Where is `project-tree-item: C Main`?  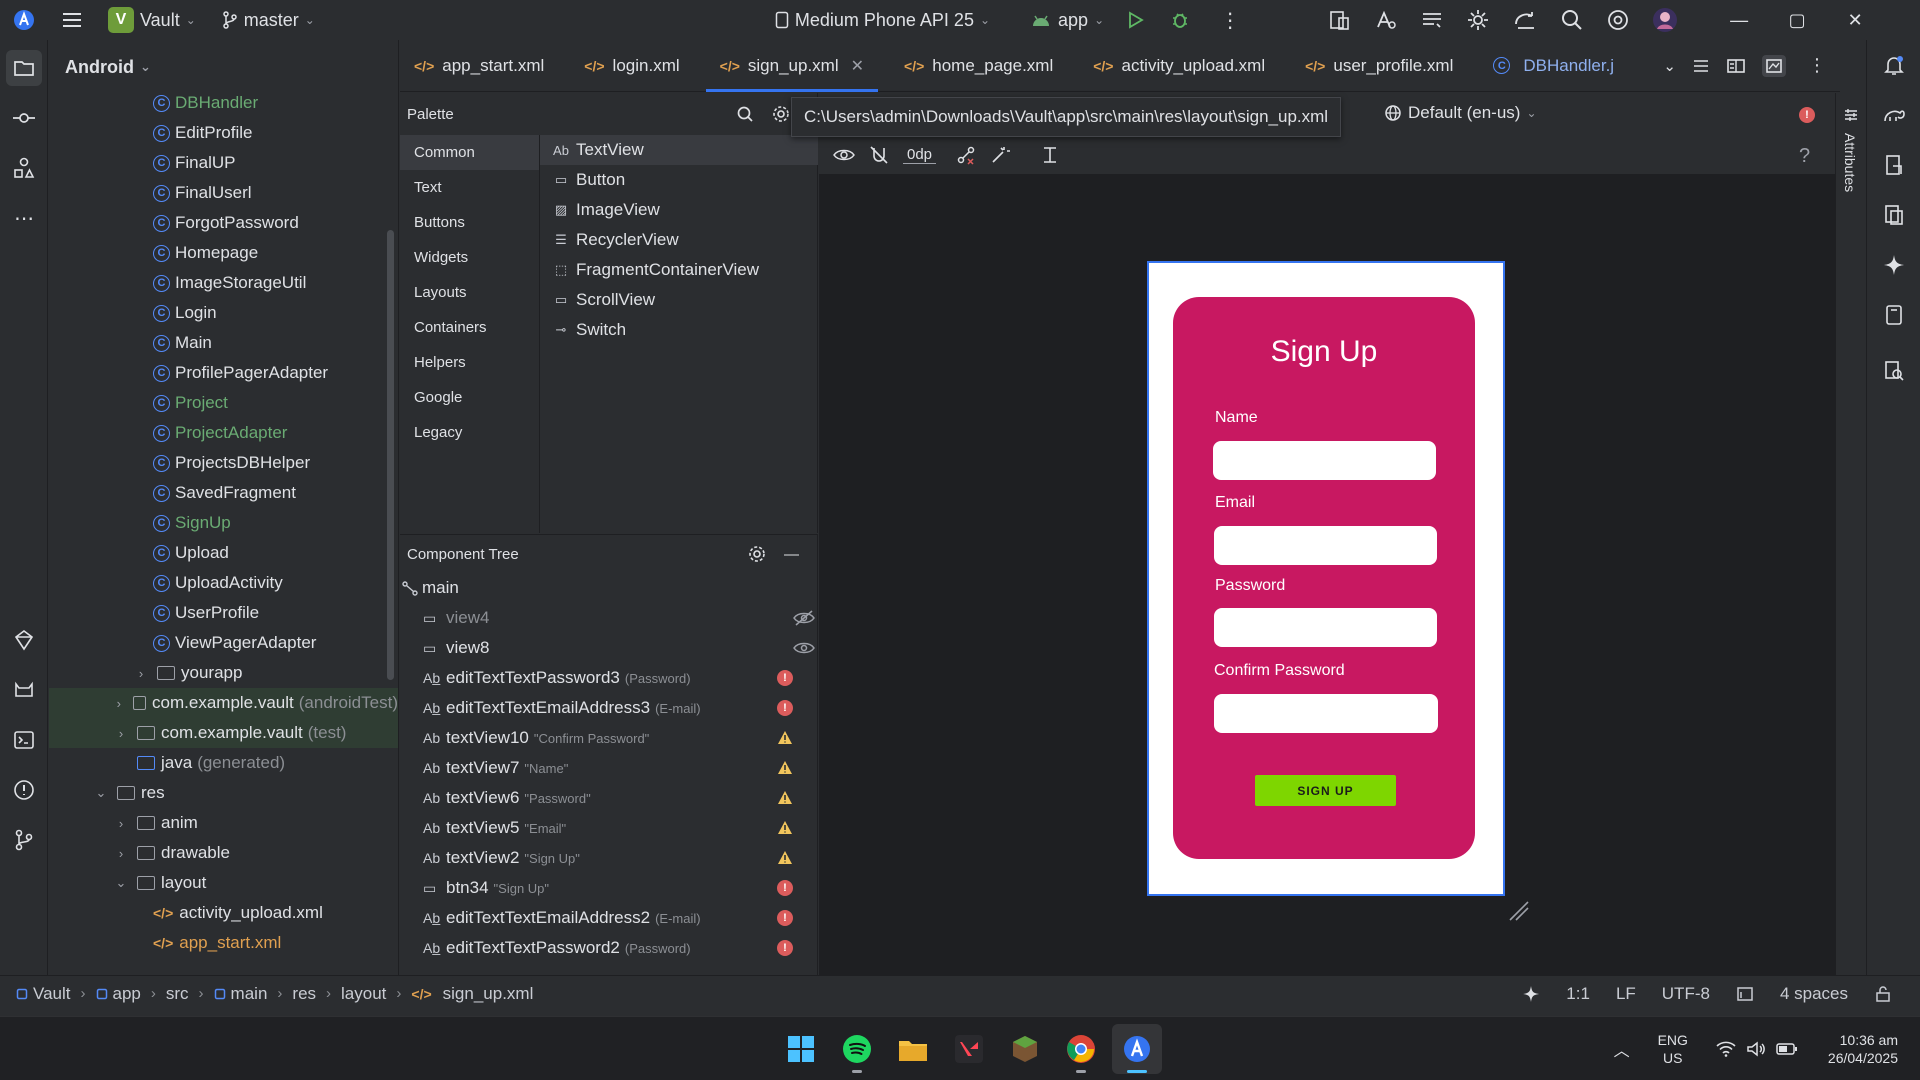 project-tree-item: C Main is located at coordinates (223, 343).